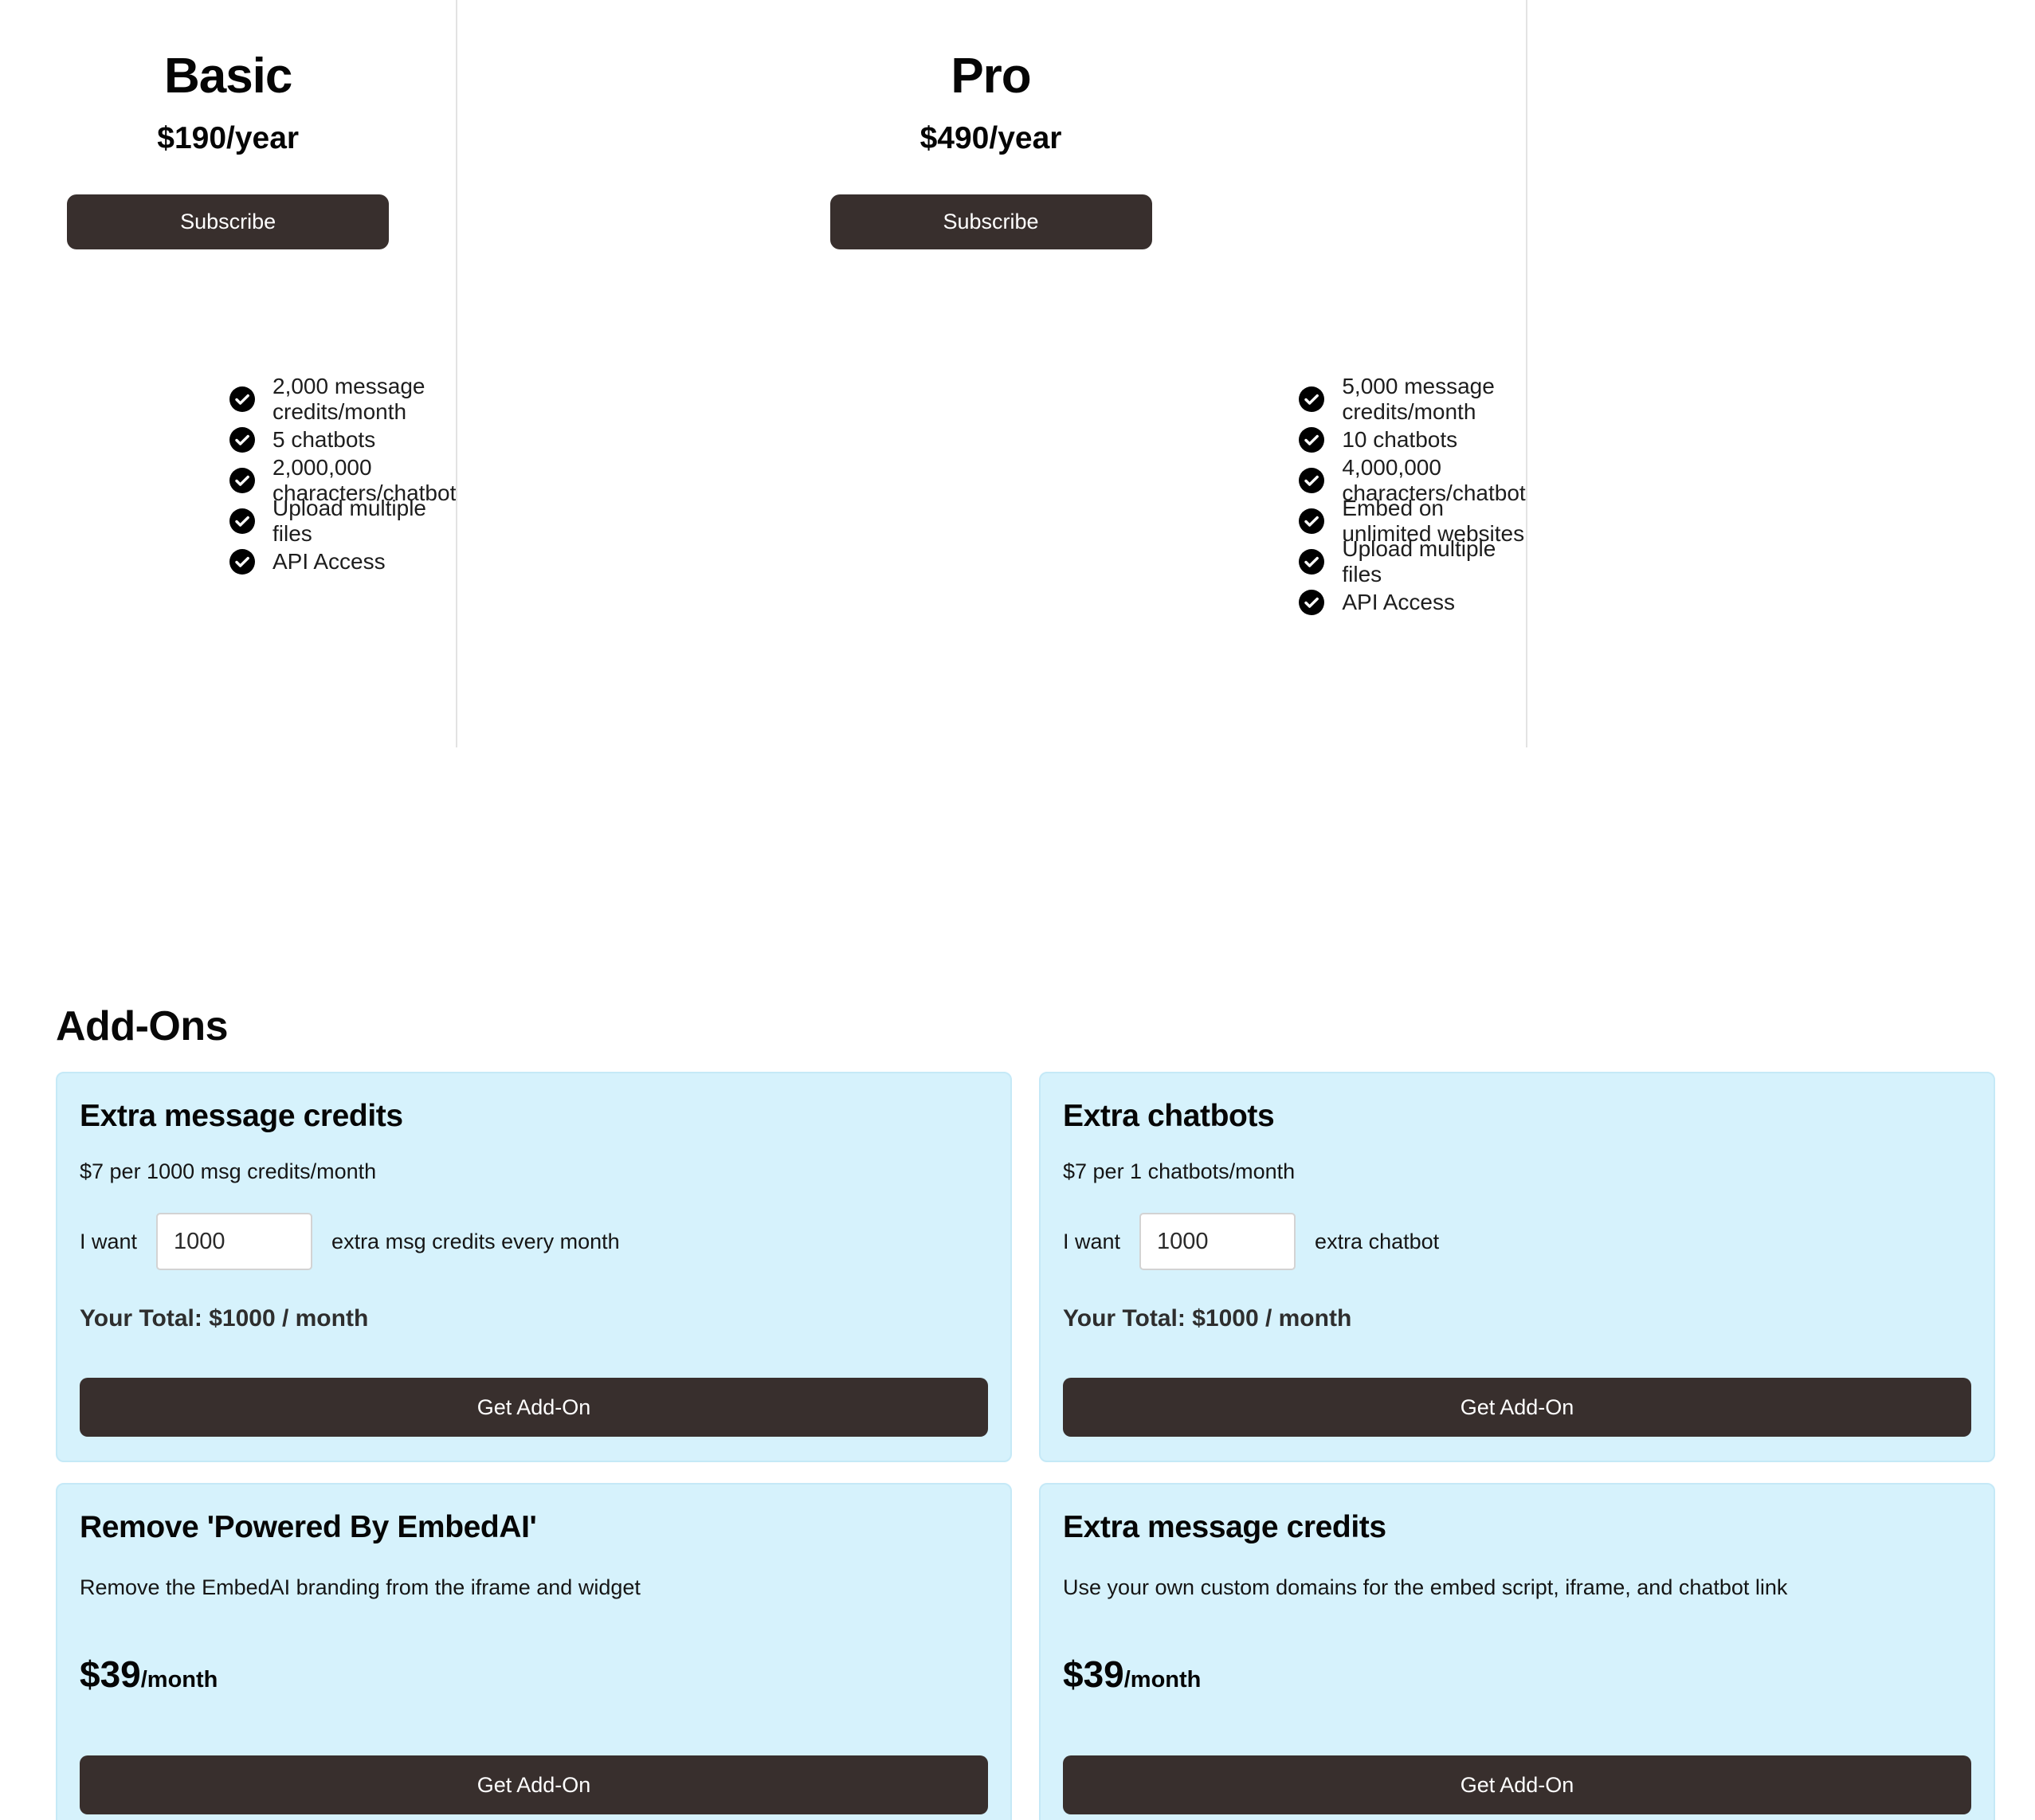 The height and width of the screenshot is (1820, 2035). Describe the element at coordinates (534, 1407) in the screenshot. I see `get-addon-button-message-credits: Get Add-On` at that location.